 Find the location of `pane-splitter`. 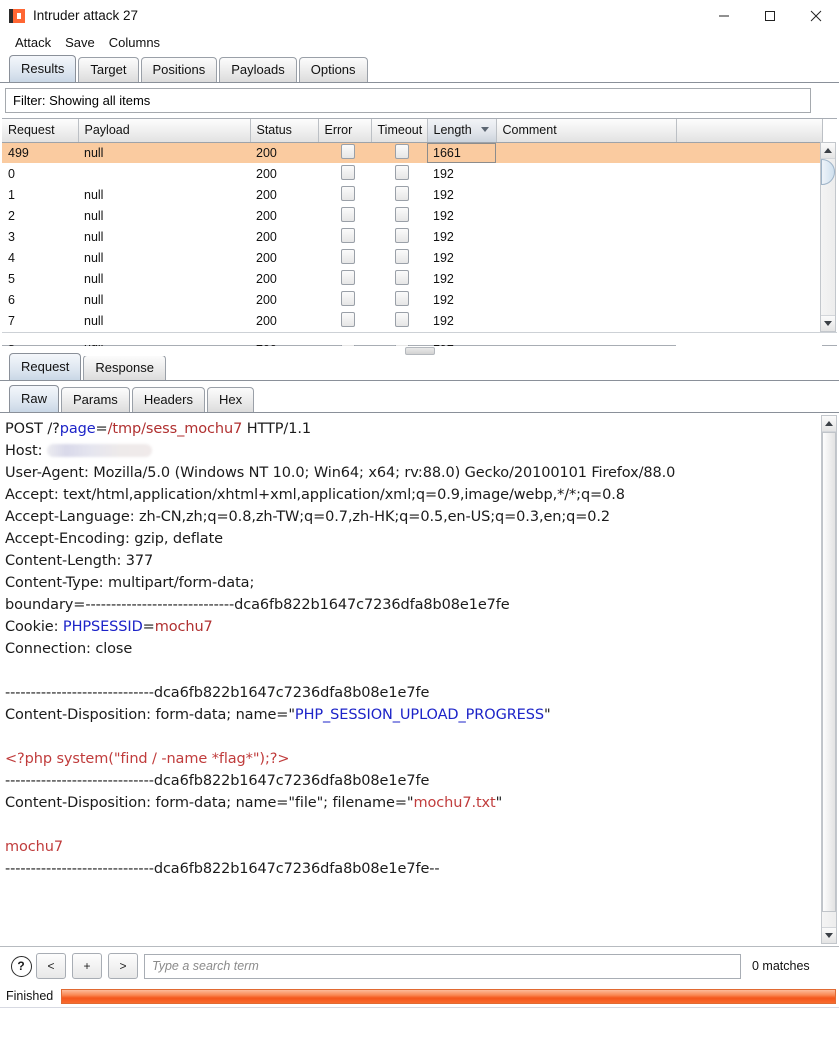

pane-splitter is located at coordinates (419, 351).